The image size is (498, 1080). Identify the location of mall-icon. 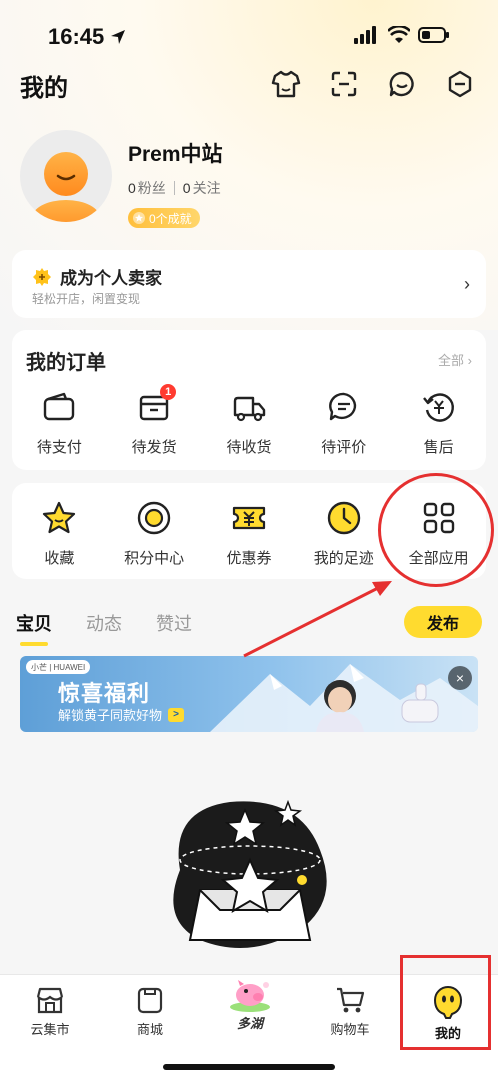
(150, 1000).